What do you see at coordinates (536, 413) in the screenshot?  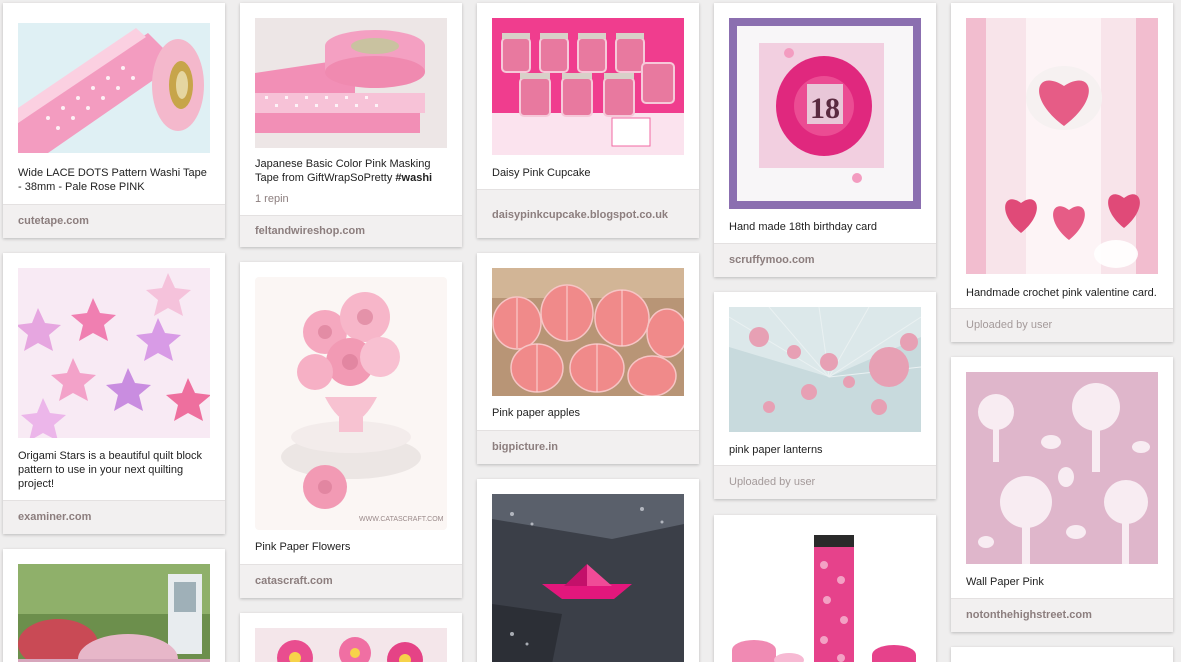 I see `pin-description: Pink paper apples` at bounding box center [536, 413].